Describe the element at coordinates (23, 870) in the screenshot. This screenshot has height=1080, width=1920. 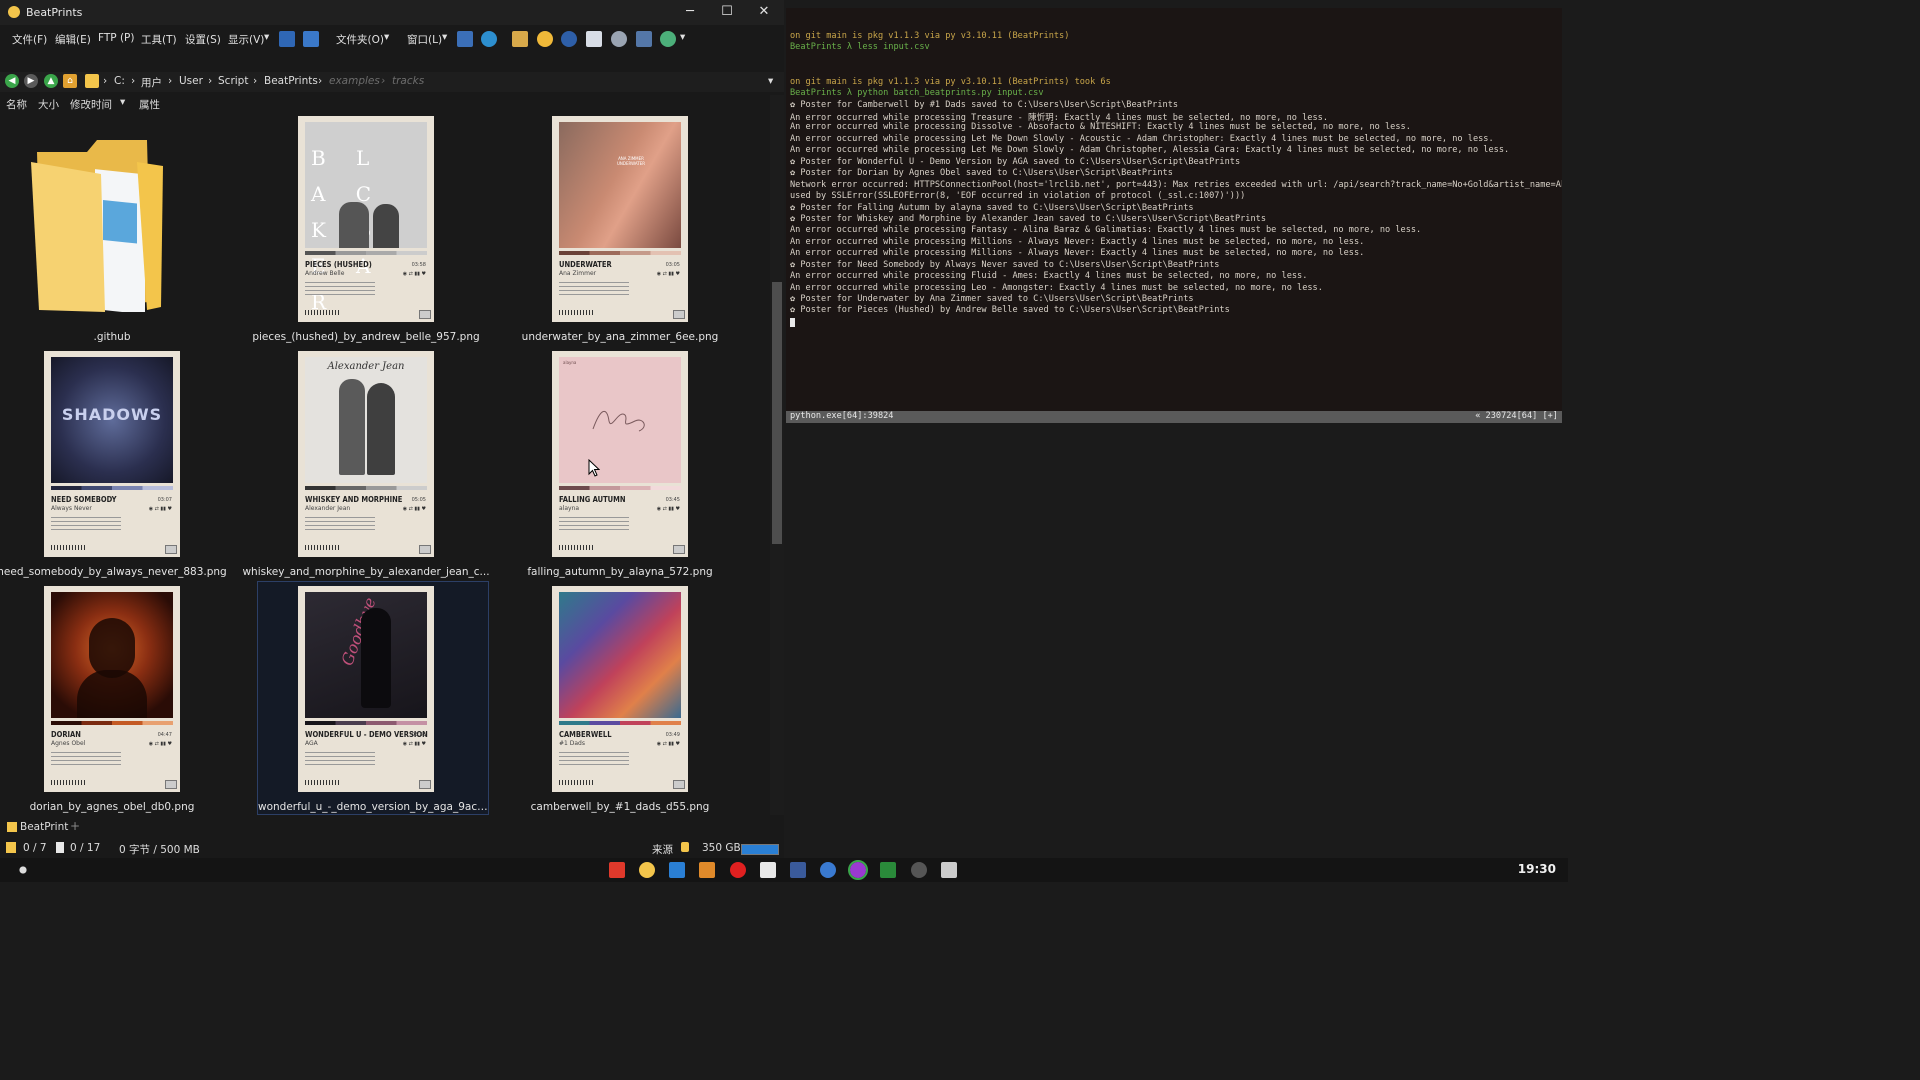
I see `start-icon` at that location.